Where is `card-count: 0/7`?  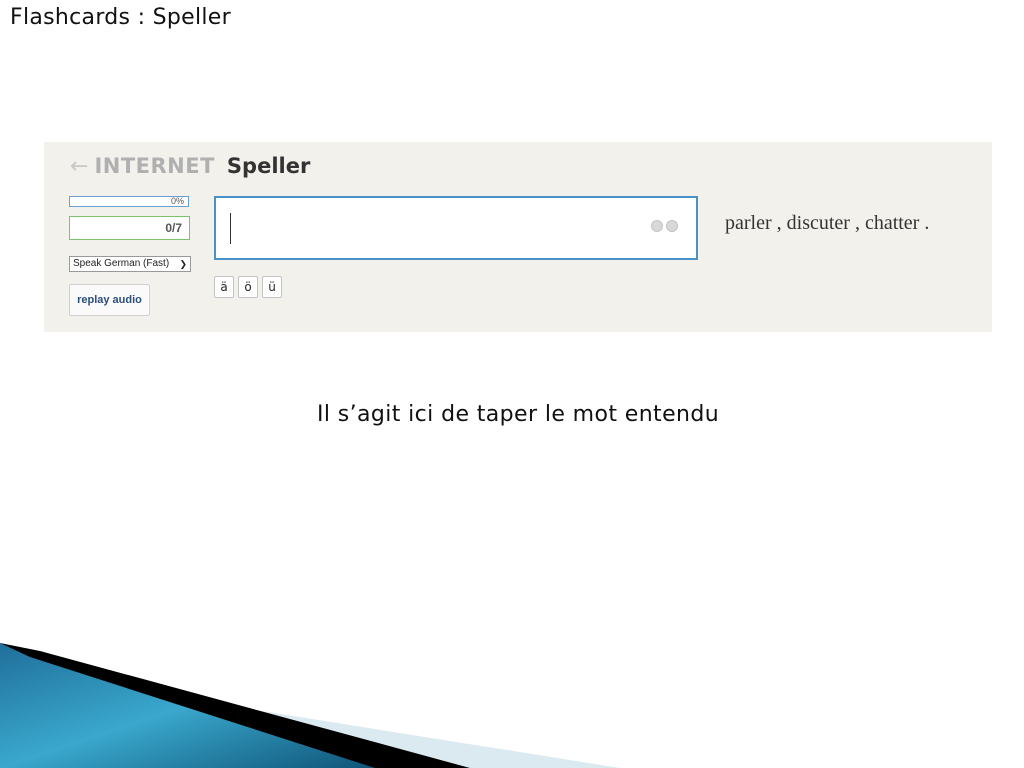 card-count: 0/7 is located at coordinates (129, 228).